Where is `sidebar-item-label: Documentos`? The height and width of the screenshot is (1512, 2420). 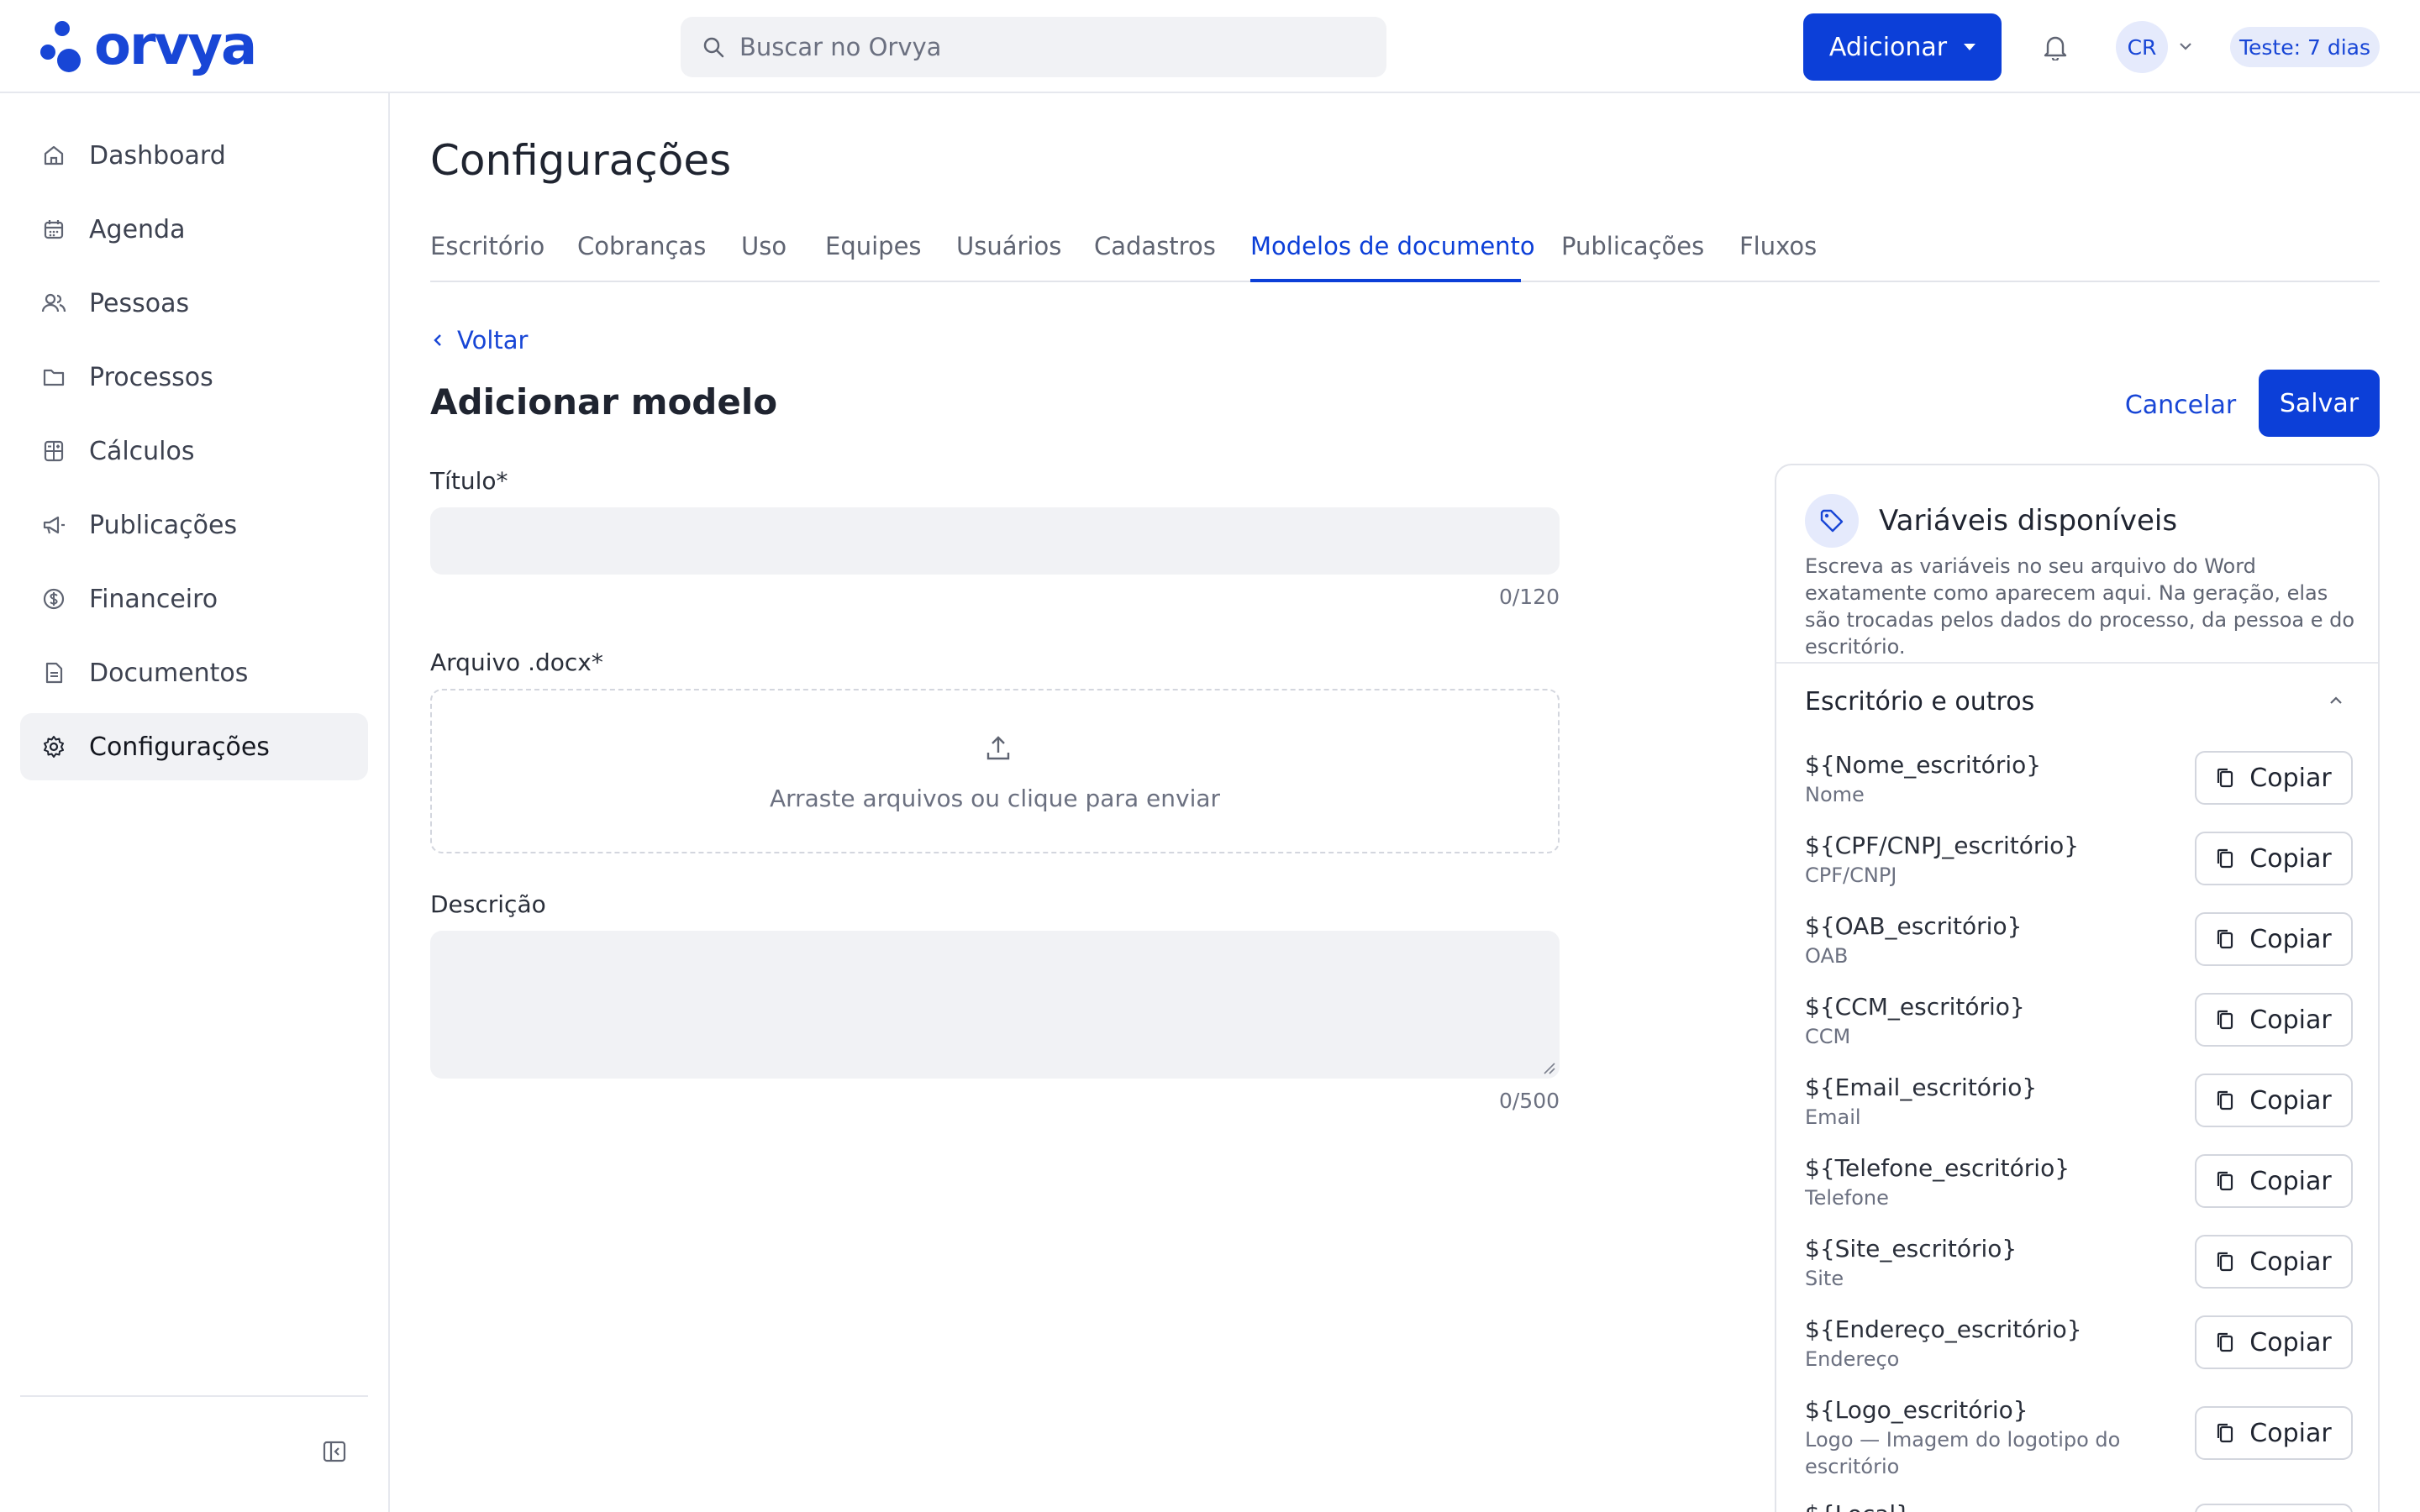
sidebar-item-label: Documentos is located at coordinates (169, 673).